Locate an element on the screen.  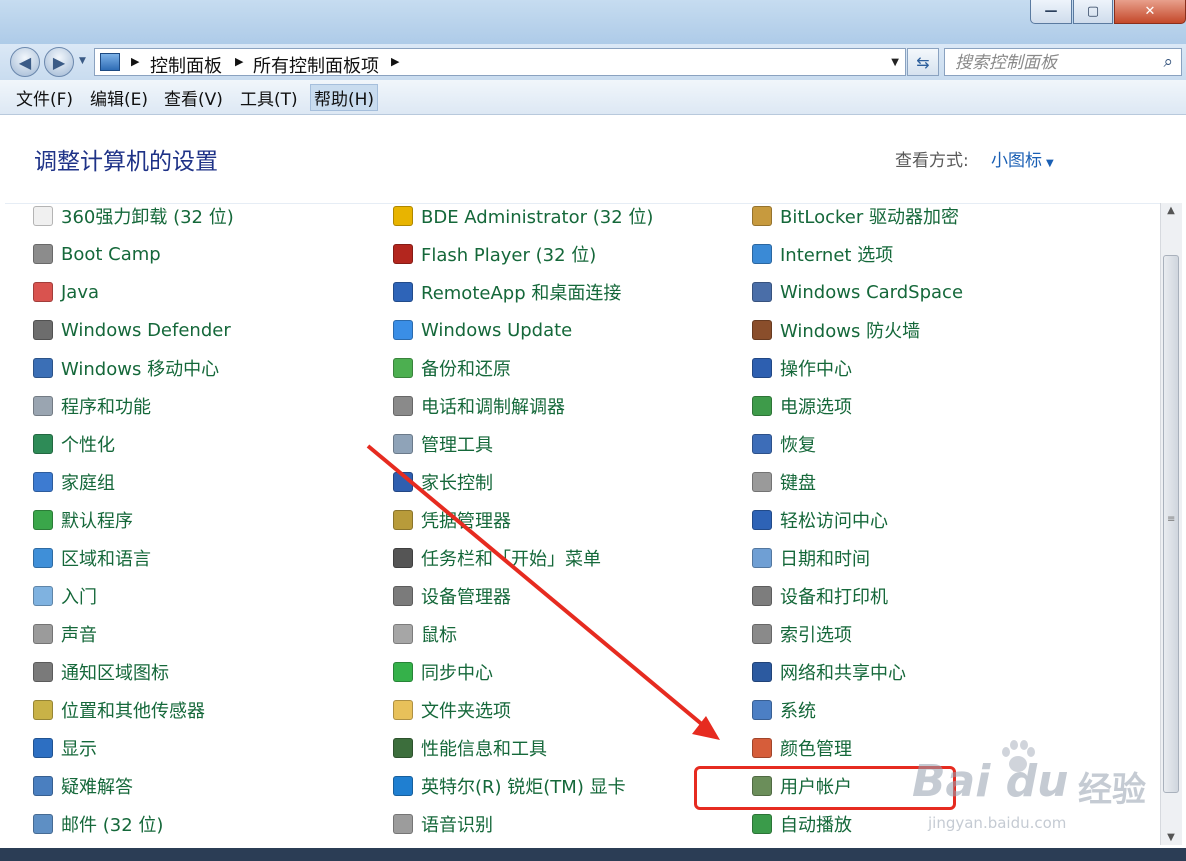
control-panel-item: Boot Camp is located at coordinates (97, 254).